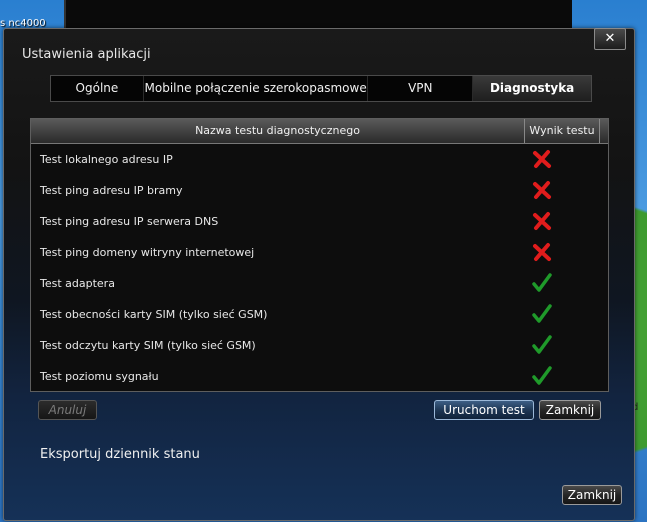 The height and width of the screenshot is (522, 647). I want to click on background-window, so click(318, 14).